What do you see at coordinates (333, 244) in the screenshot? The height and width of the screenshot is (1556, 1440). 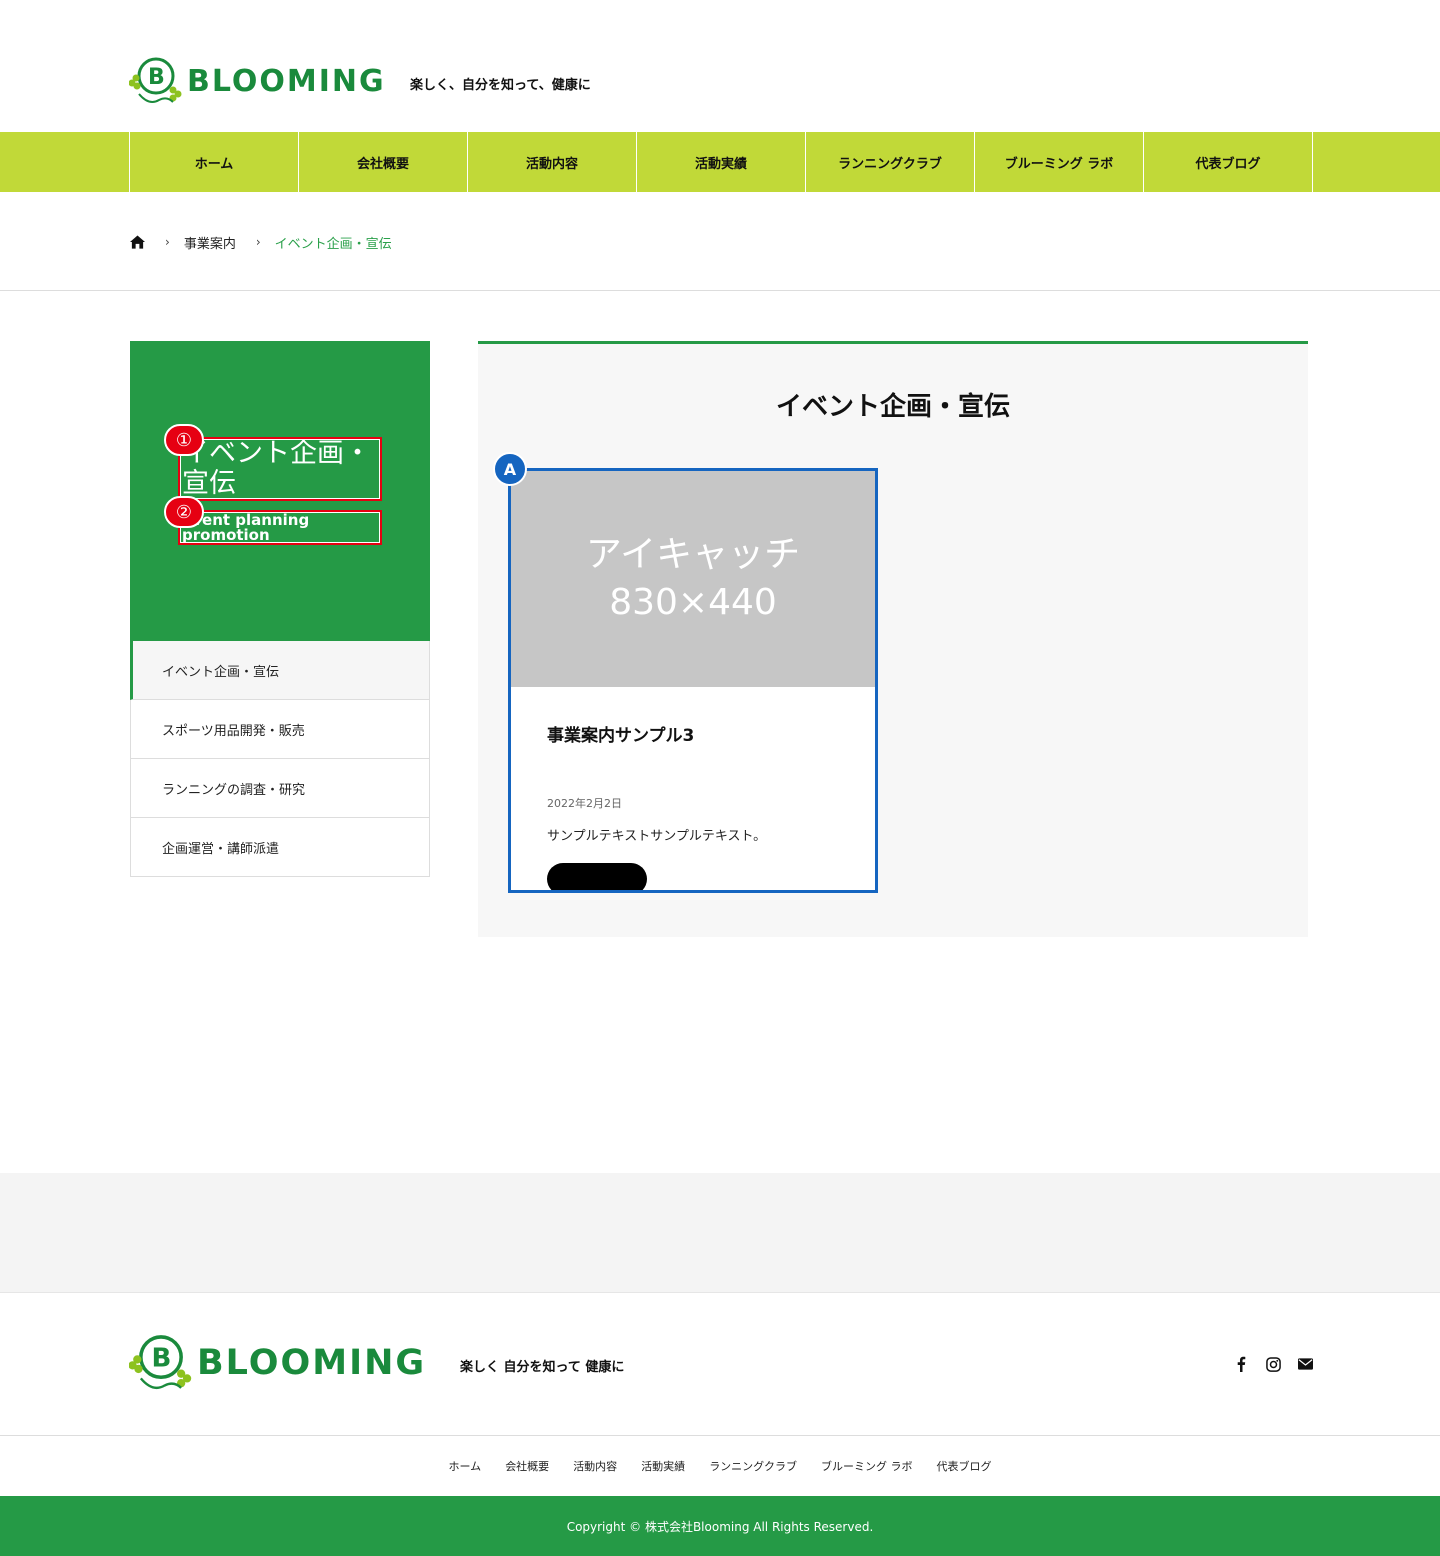 I see `breadcrumb-current: イベント企画・宣伝` at bounding box center [333, 244].